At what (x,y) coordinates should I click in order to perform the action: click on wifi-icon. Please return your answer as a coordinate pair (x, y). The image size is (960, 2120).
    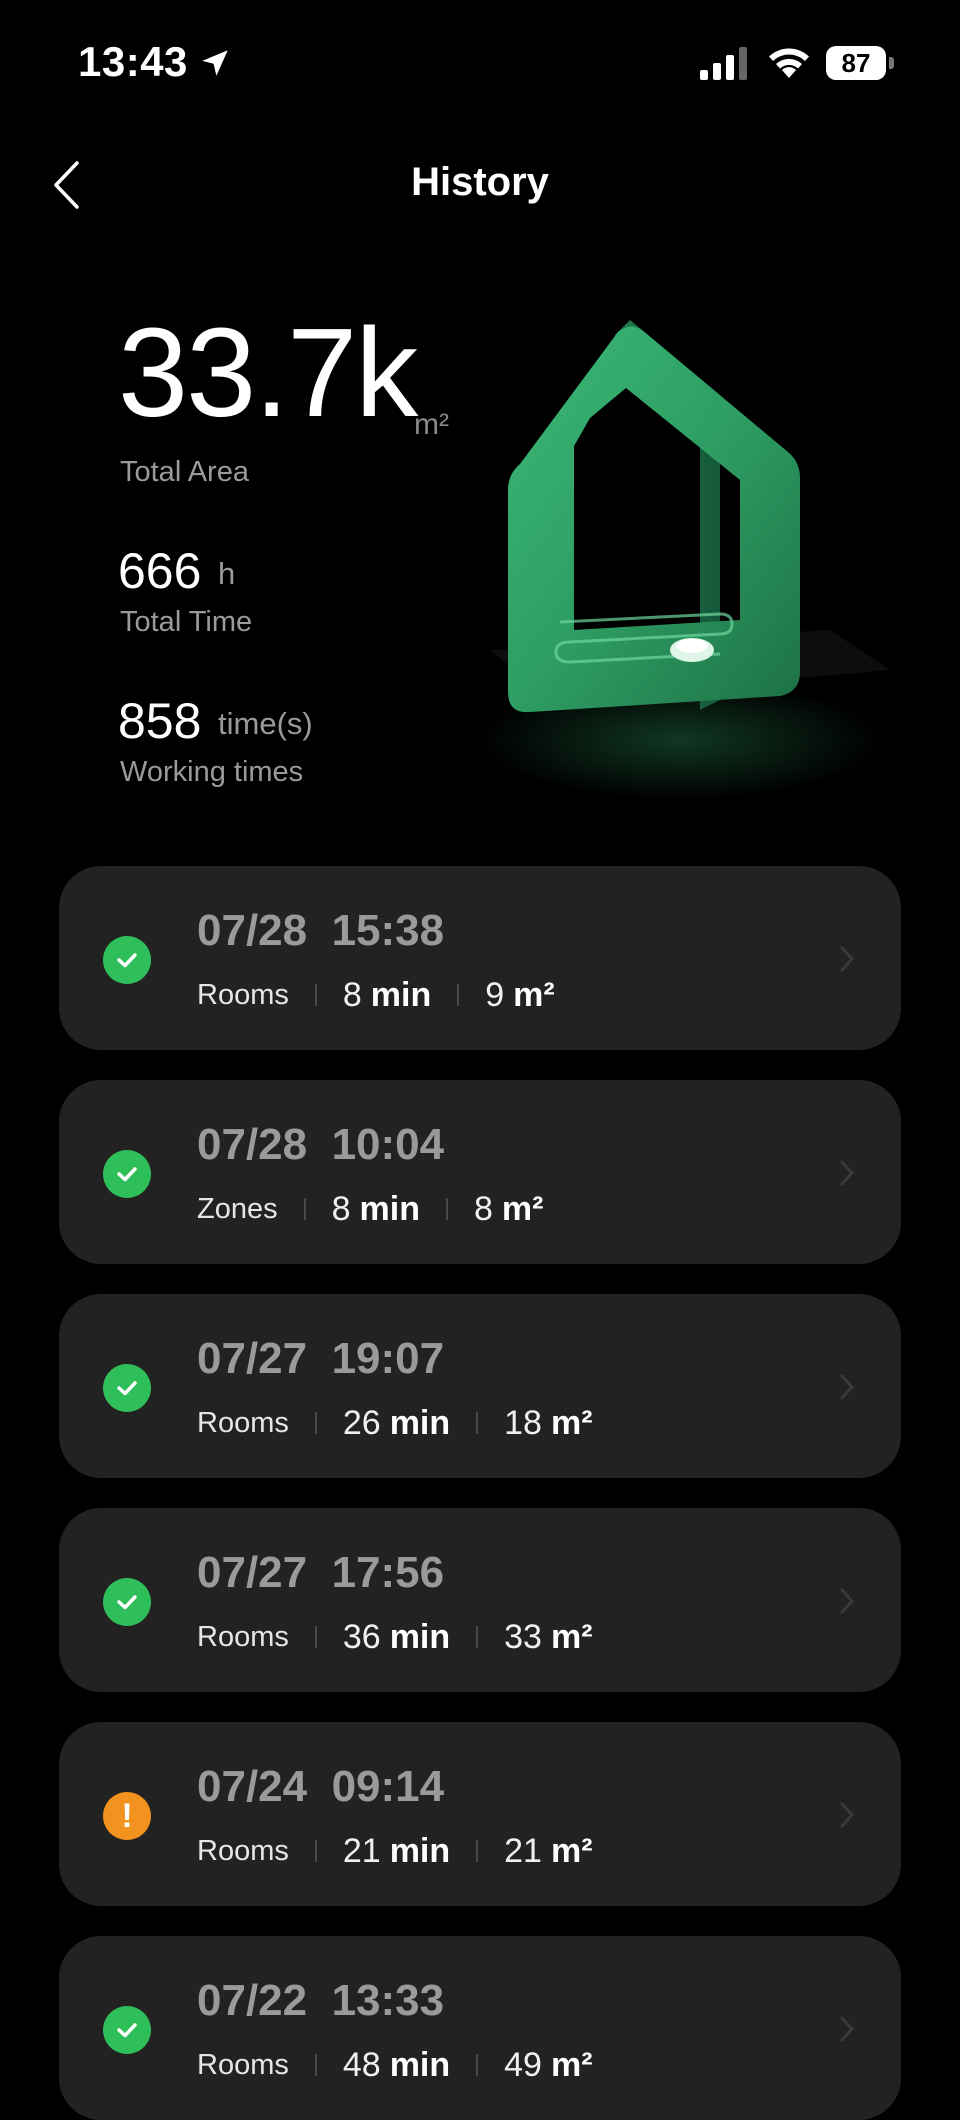
    Looking at the image, I should click on (789, 63).